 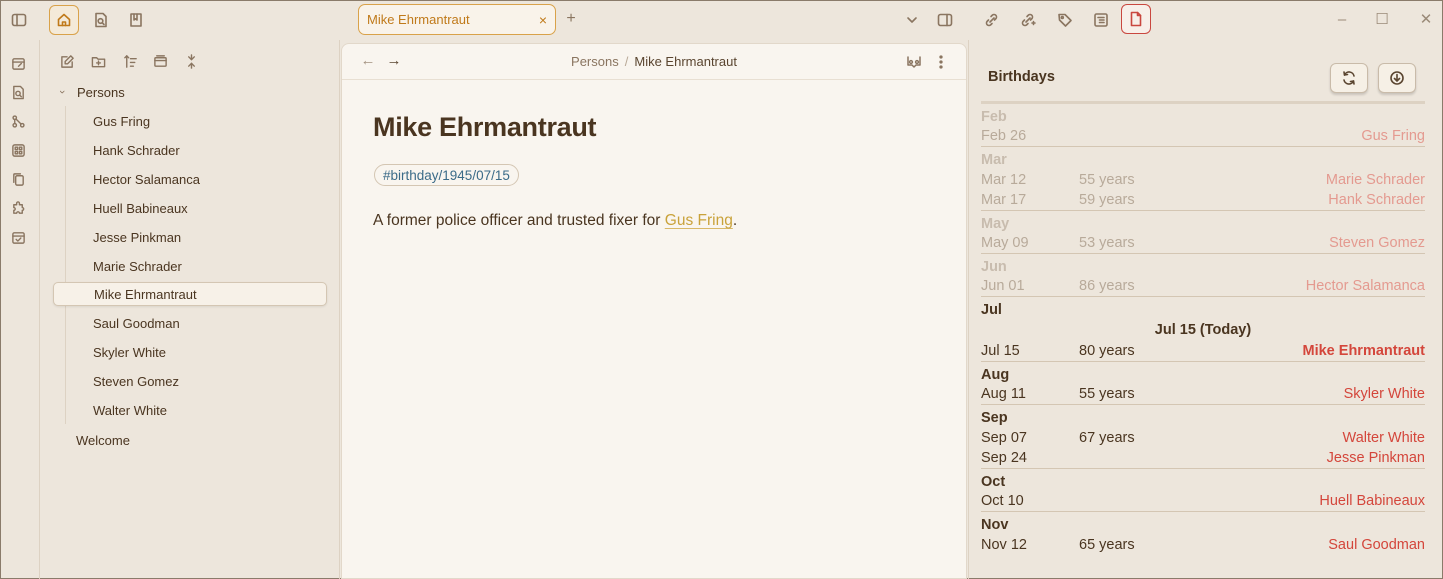 I want to click on calendar-check-icon, so click(x=18, y=237).